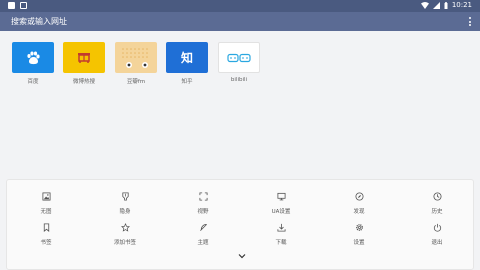 Image resolution: width=480 pixels, height=270 pixels. I want to click on tool-ua-settings: UA设置, so click(281, 207).